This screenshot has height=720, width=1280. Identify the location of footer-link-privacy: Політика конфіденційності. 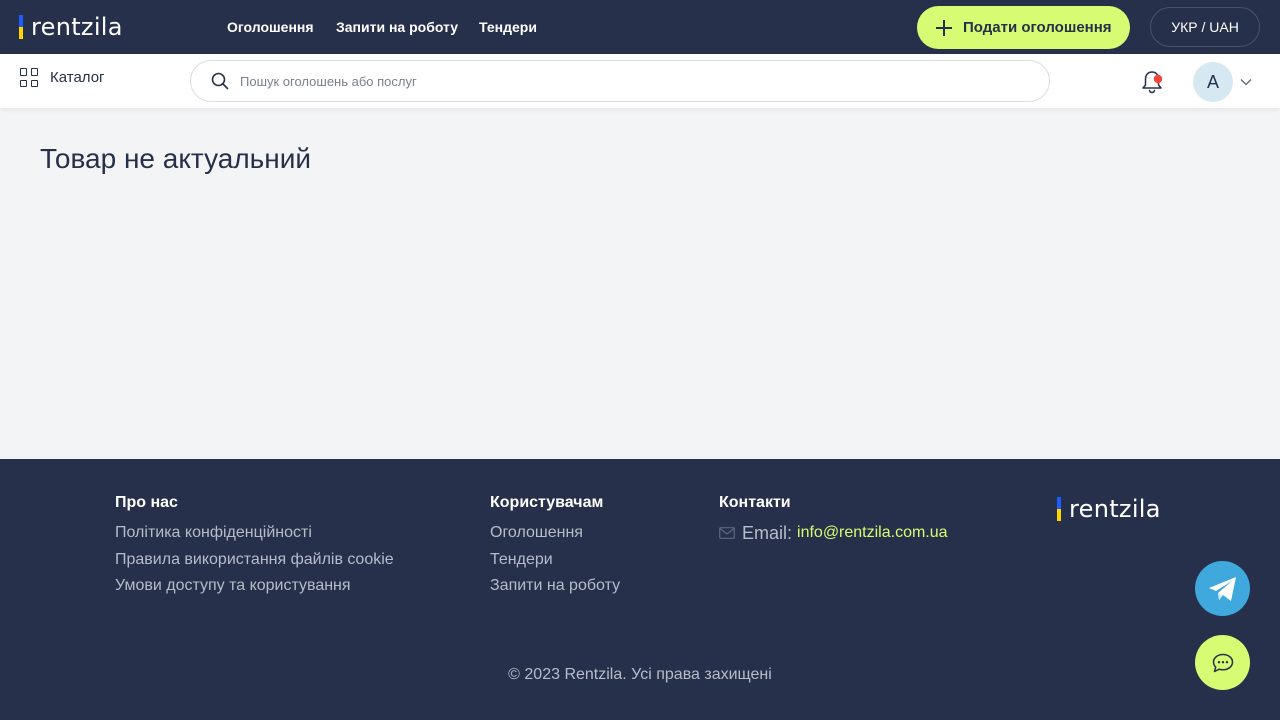
(254, 533).